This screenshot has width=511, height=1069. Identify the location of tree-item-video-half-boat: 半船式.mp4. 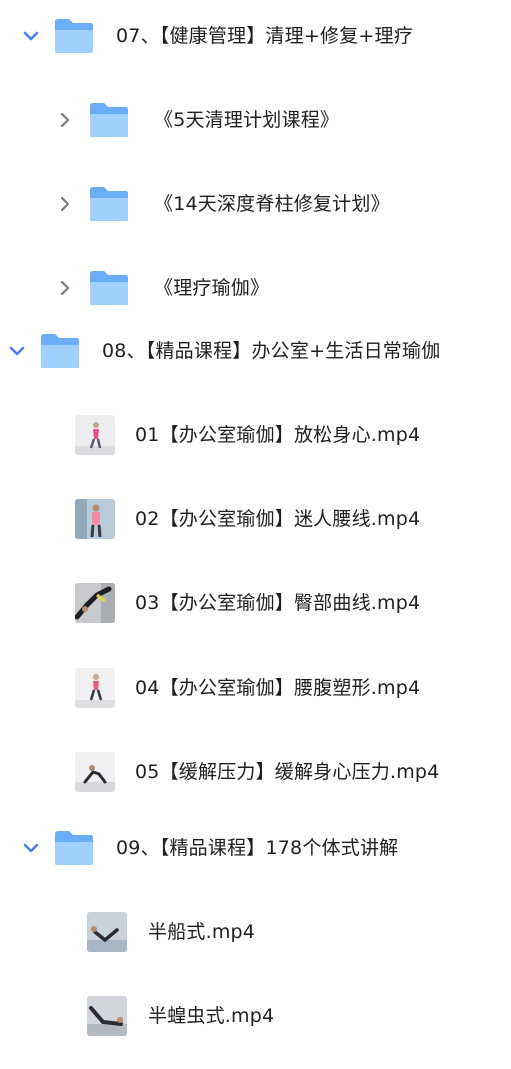
(255, 932).